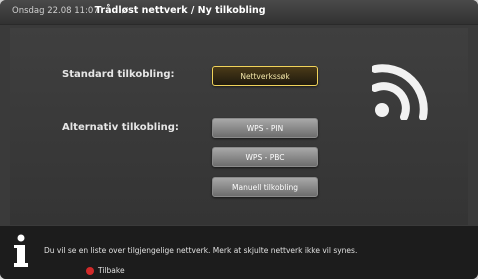 The width and height of the screenshot is (478, 279). I want to click on network-search-button: Nettverkssøk, so click(265, 76).